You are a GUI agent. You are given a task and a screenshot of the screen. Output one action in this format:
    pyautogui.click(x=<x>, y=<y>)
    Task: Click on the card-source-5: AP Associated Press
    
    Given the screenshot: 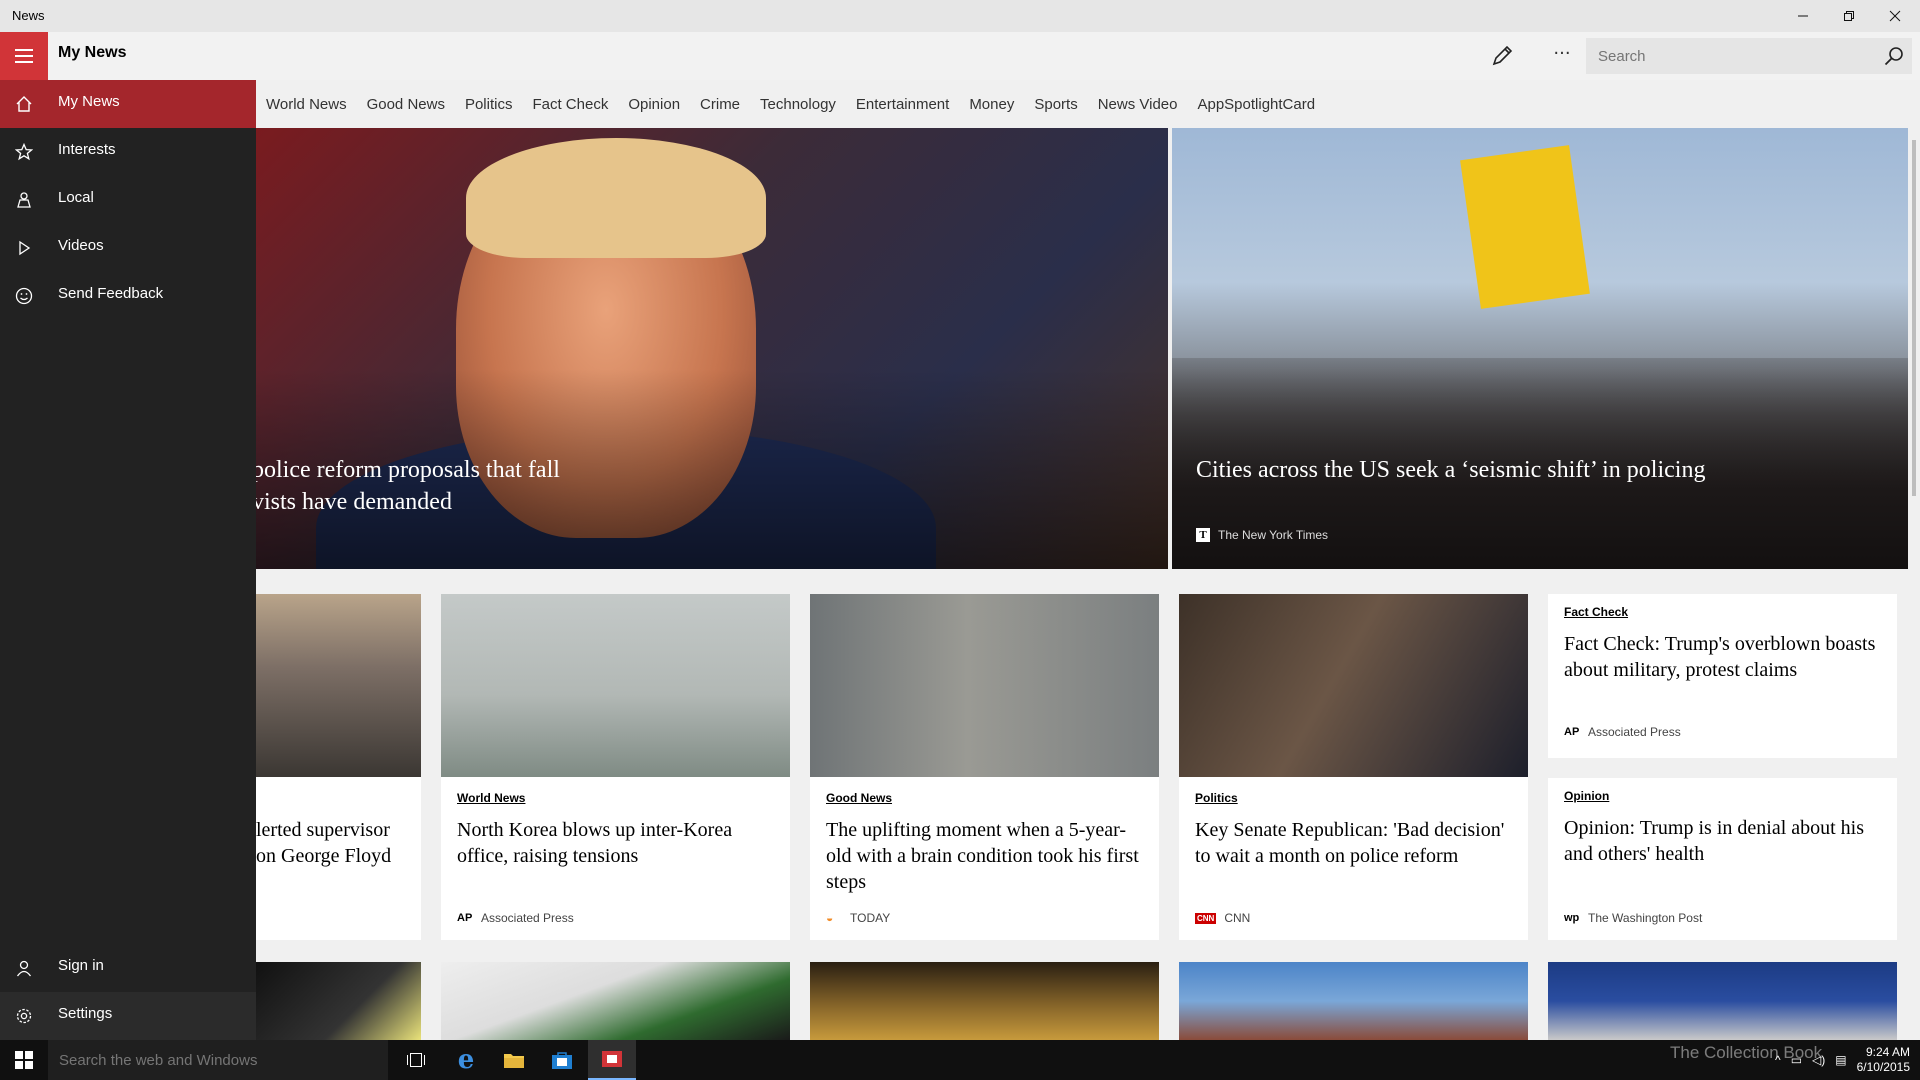 What is the action you would take?
    pyautogui.click(x=1622, y=732)
    